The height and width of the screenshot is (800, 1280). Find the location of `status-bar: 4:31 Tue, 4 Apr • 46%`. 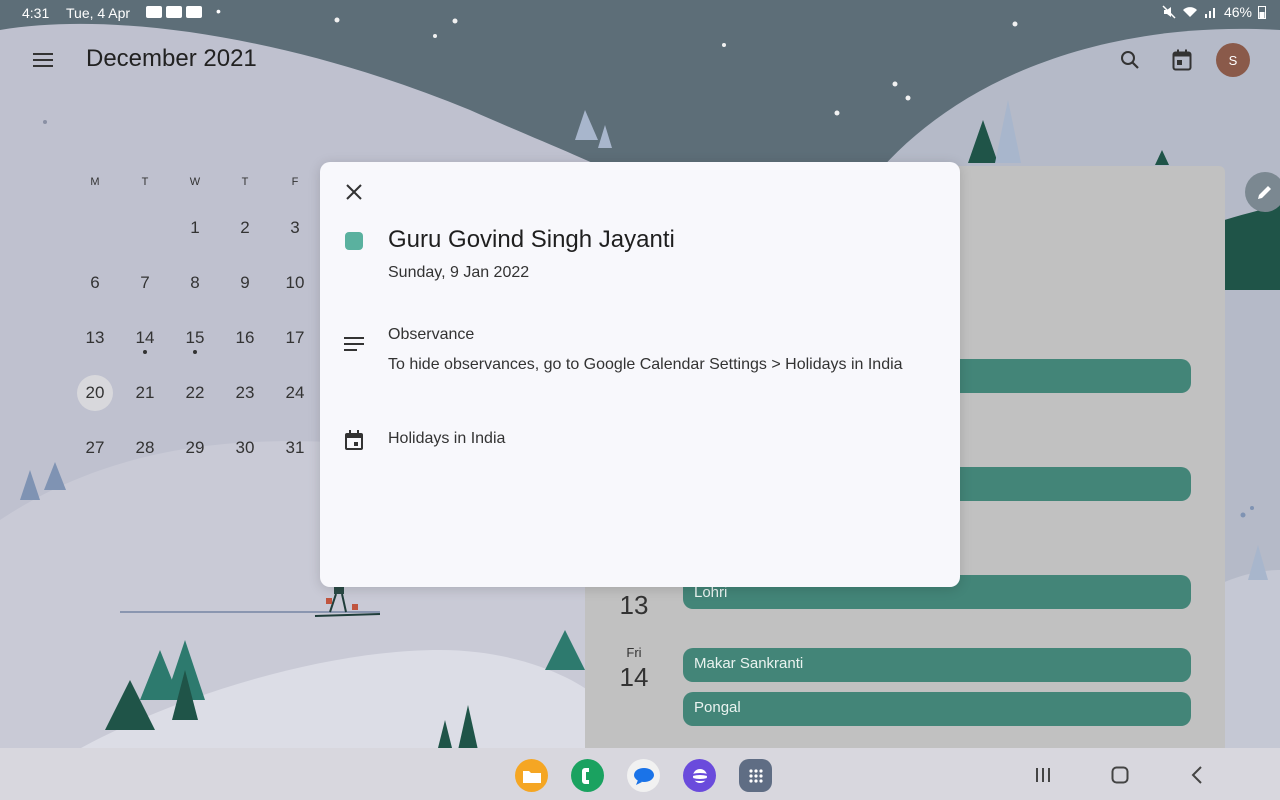

status-bar: 4:31 Tue, 4 Apr • 46% is located at coordinates (640, 13).